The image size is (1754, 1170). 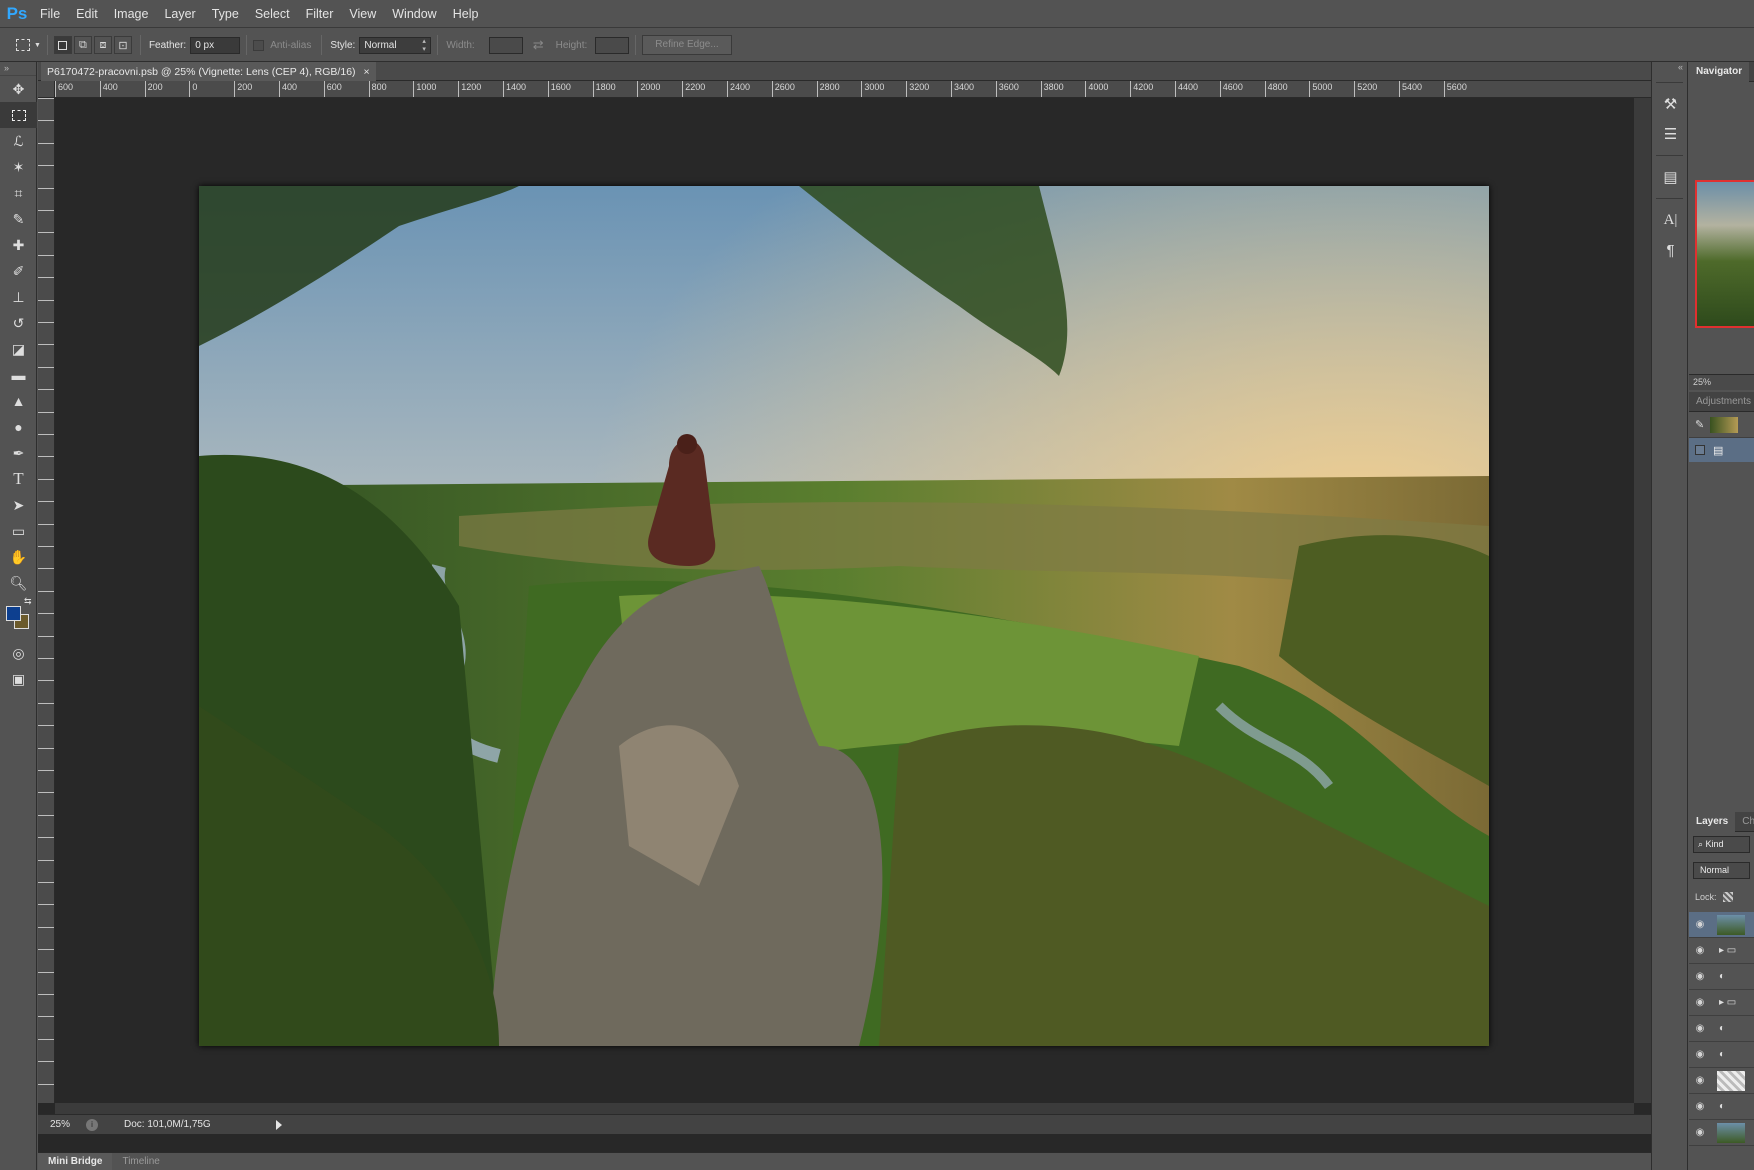 What do you see at coordinates (538, 45) in the screenshot?
I see `swap-icon: ⇄` at bounding box center [538, 45].